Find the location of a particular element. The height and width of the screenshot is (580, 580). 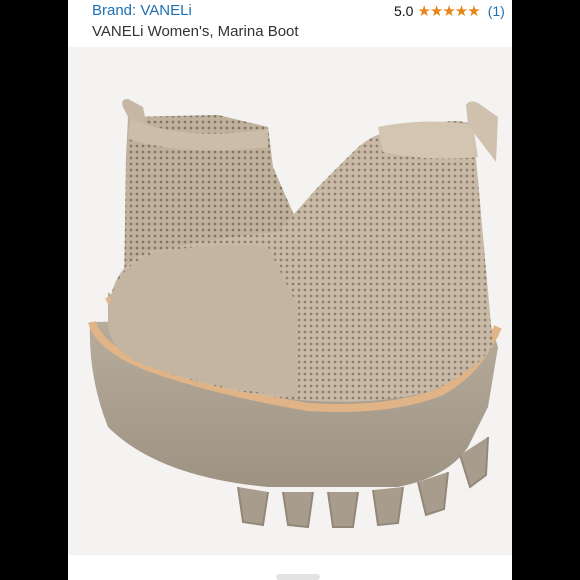

review-count-link: (1) is located at coordinates (496, 11).